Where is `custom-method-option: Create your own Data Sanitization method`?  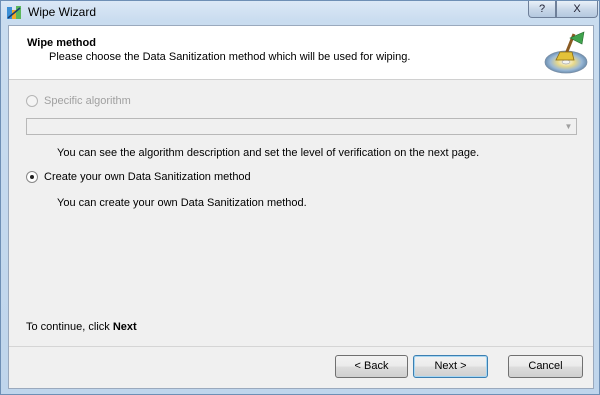
custom-method-option: Create your own Data Sanitization method is located at coordinates (138, 177).